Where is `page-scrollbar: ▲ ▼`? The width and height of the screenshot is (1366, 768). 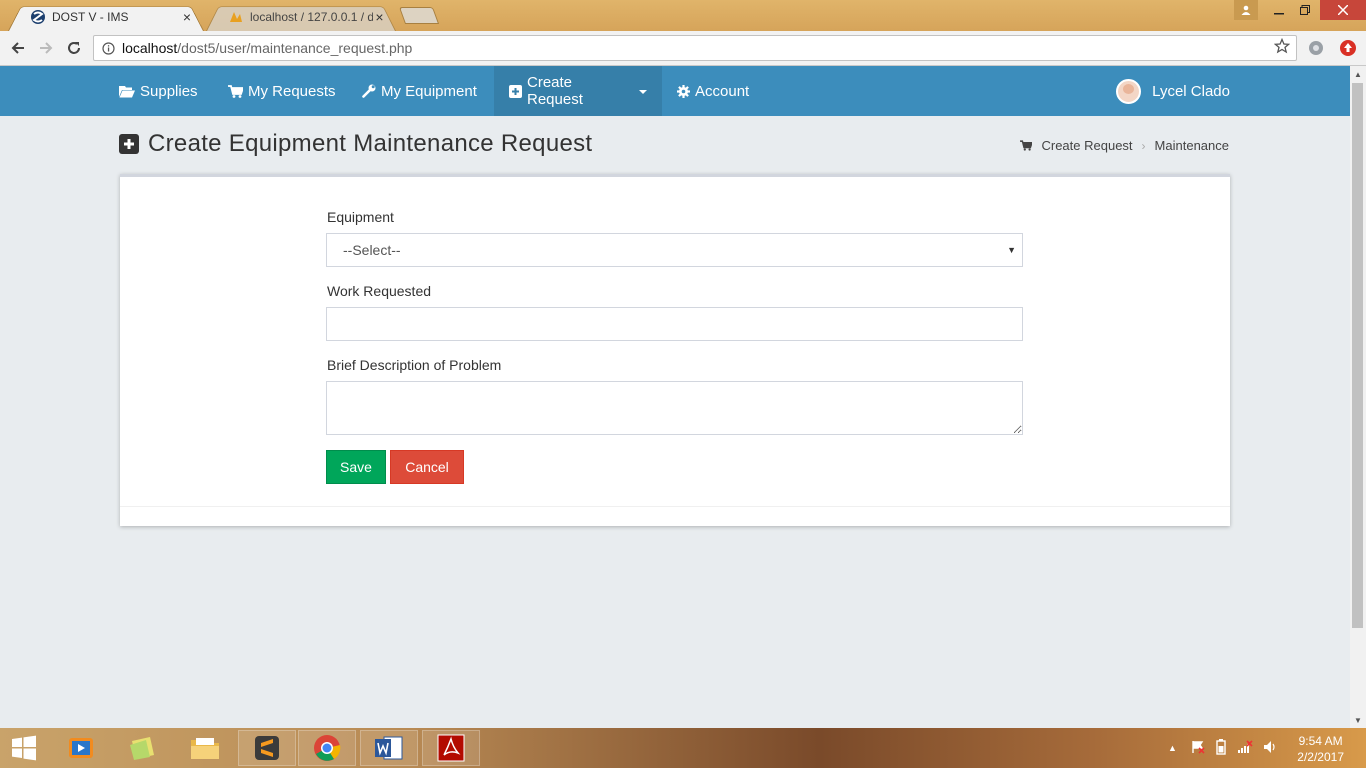
page-scrollbar: ▲ ▼ is located at coordinates (1358, 397).